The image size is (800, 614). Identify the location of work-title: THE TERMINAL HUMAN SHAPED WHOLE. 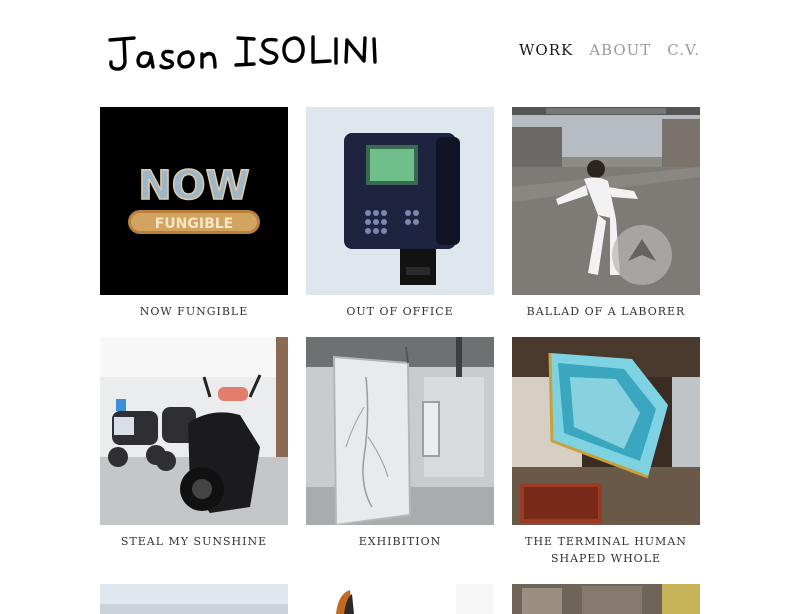
(606, 550).